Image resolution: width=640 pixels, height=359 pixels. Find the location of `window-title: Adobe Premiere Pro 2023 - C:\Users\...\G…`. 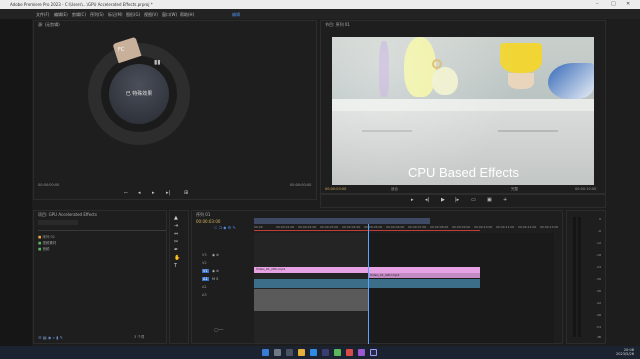

window-title: Adobe Premiere Pro 2023 - C:\Users\...\G… is located at coordinates (81, 4).